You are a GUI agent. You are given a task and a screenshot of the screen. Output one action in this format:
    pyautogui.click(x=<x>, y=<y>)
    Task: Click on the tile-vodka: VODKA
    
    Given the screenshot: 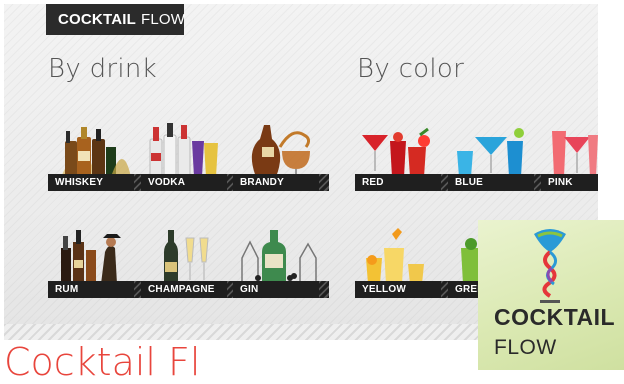 What is the action you would take?
    pyautogui.click(x=189, y=156)
    